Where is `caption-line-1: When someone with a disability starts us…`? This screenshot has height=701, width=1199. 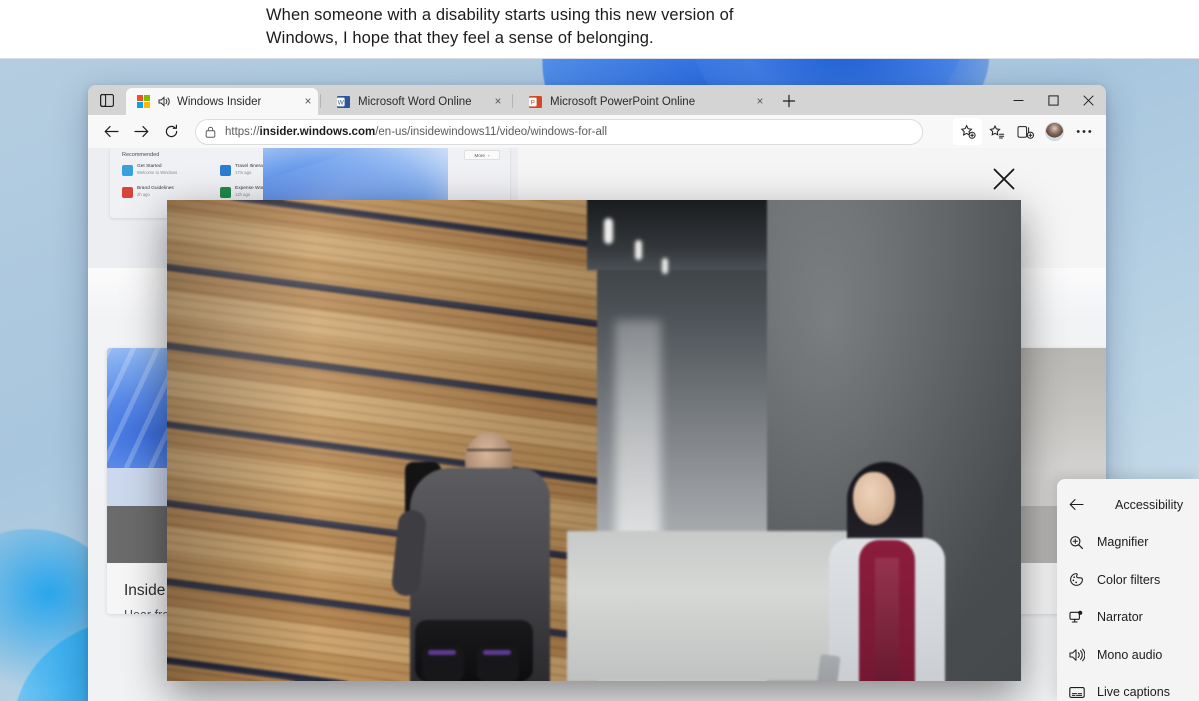
caption-line-1: When someone with a disability starts us… is located at coordinates (500, 15).